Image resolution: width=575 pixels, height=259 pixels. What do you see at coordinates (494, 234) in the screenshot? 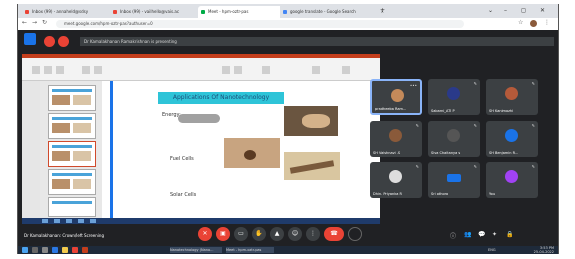
I see `activities-icon: ✦` at bounding box center [494, 234].